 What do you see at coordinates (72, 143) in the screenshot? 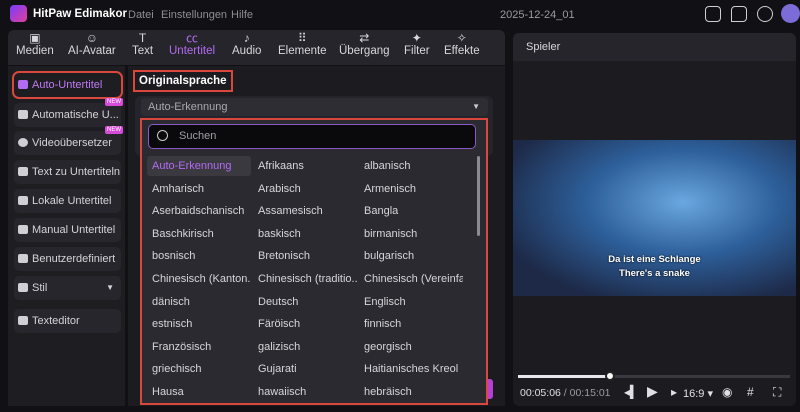
I see `sidebar-item-label: Videoübersetzer` at bounding box center [72, 143].